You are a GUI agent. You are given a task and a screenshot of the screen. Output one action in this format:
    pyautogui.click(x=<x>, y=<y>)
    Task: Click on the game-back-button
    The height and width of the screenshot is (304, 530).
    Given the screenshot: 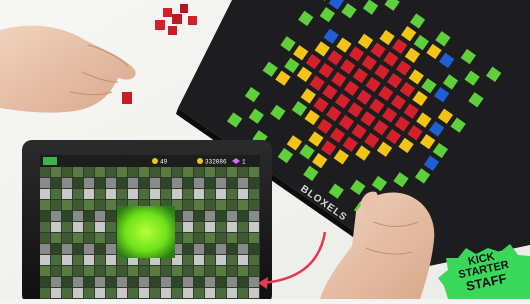 What is the action you would take?
    pyautogui.click(x=50, y=161)
    